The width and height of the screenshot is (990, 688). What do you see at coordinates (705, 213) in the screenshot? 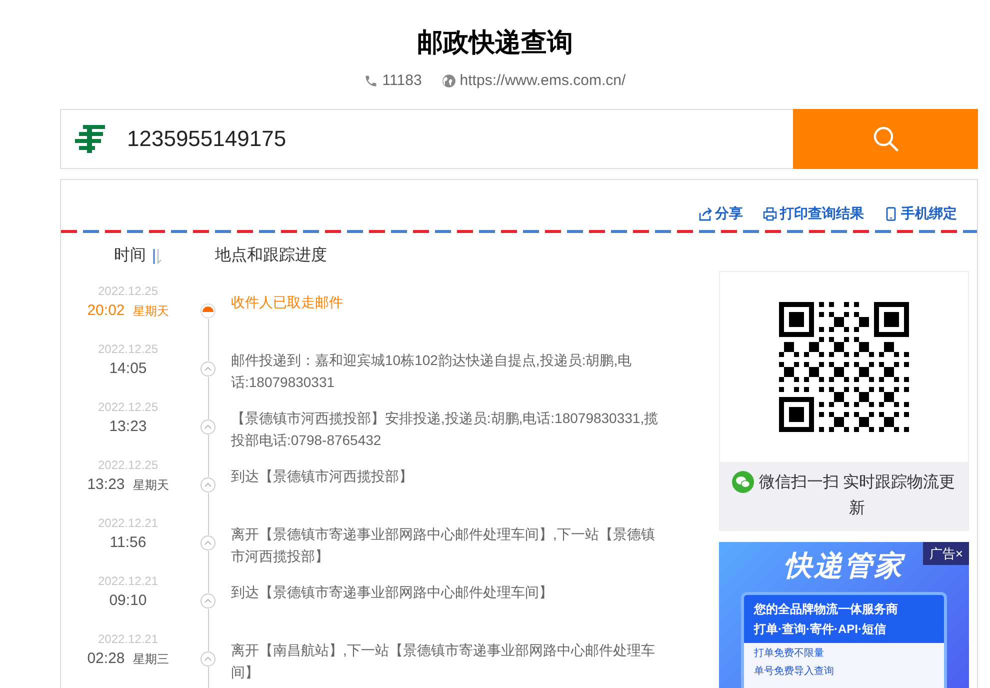
I see `share-icon` at bounding box center [705, 213].